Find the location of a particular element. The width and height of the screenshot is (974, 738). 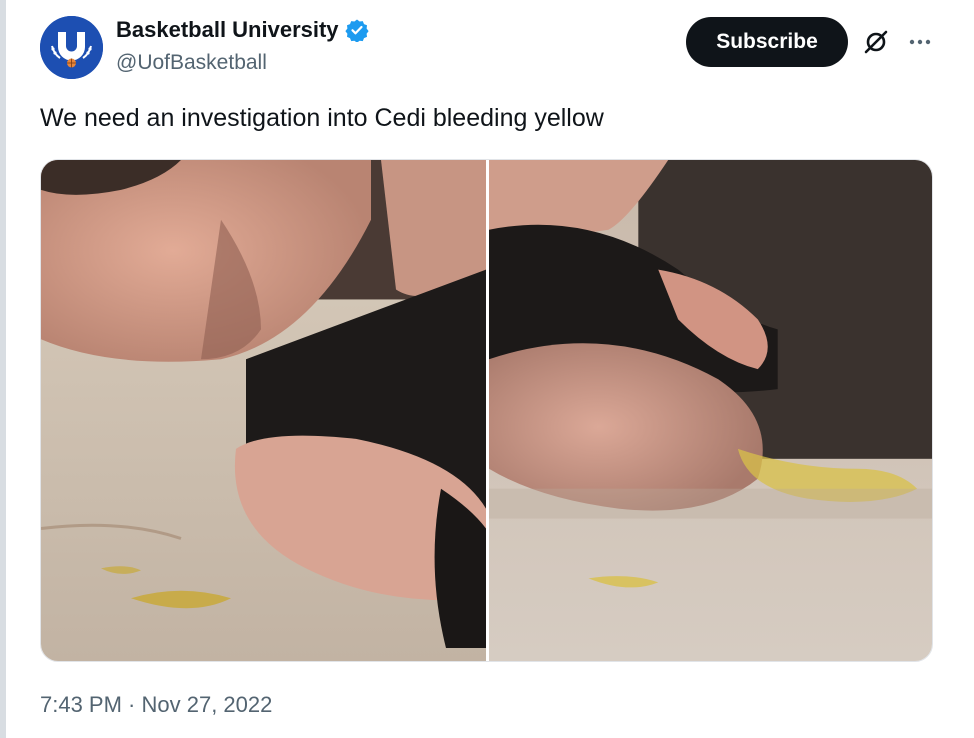

left-border is located at coordinates (3, 369).